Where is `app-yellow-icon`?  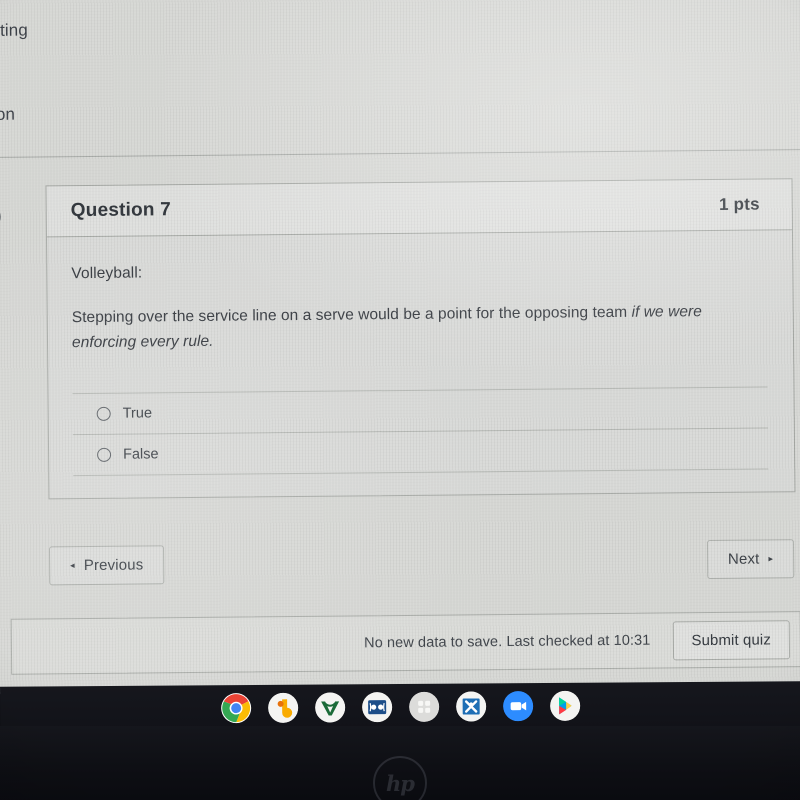
app-yellow-icon is located at coordinates (282, 707).